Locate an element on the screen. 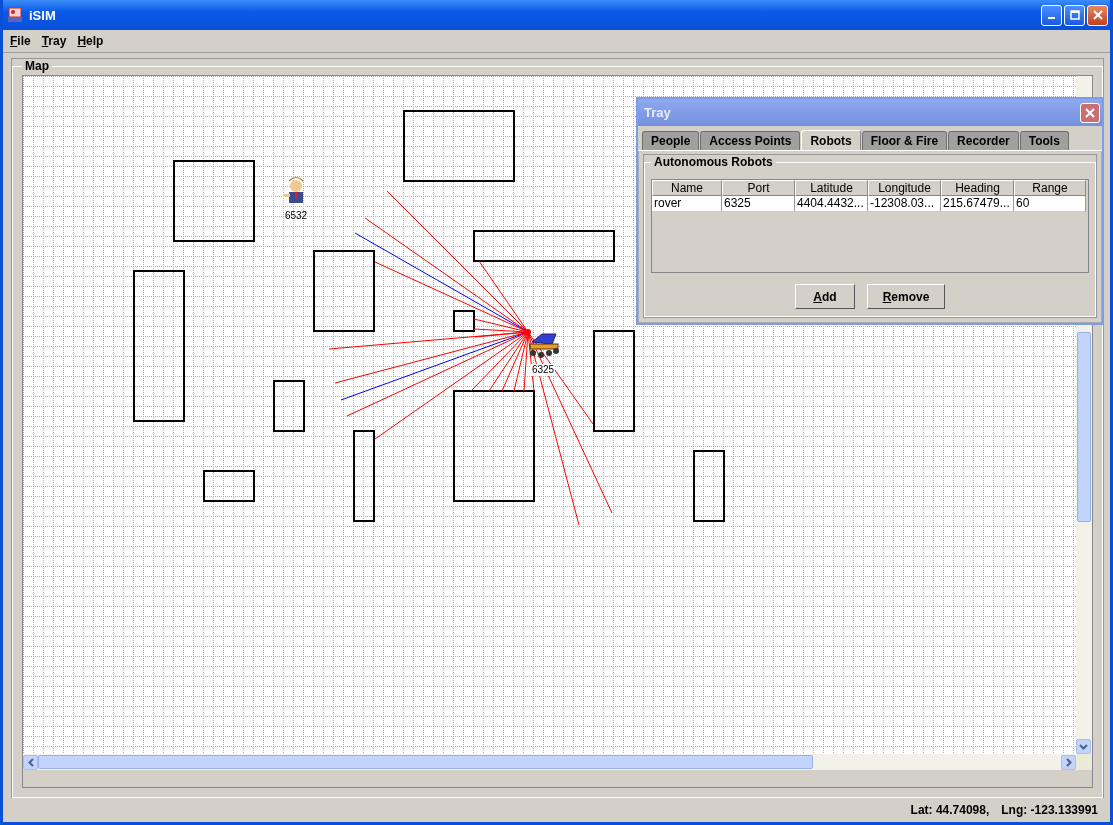 The image size is (1113, 825). chevron-down-icon is located at coordinates (1083, 746).